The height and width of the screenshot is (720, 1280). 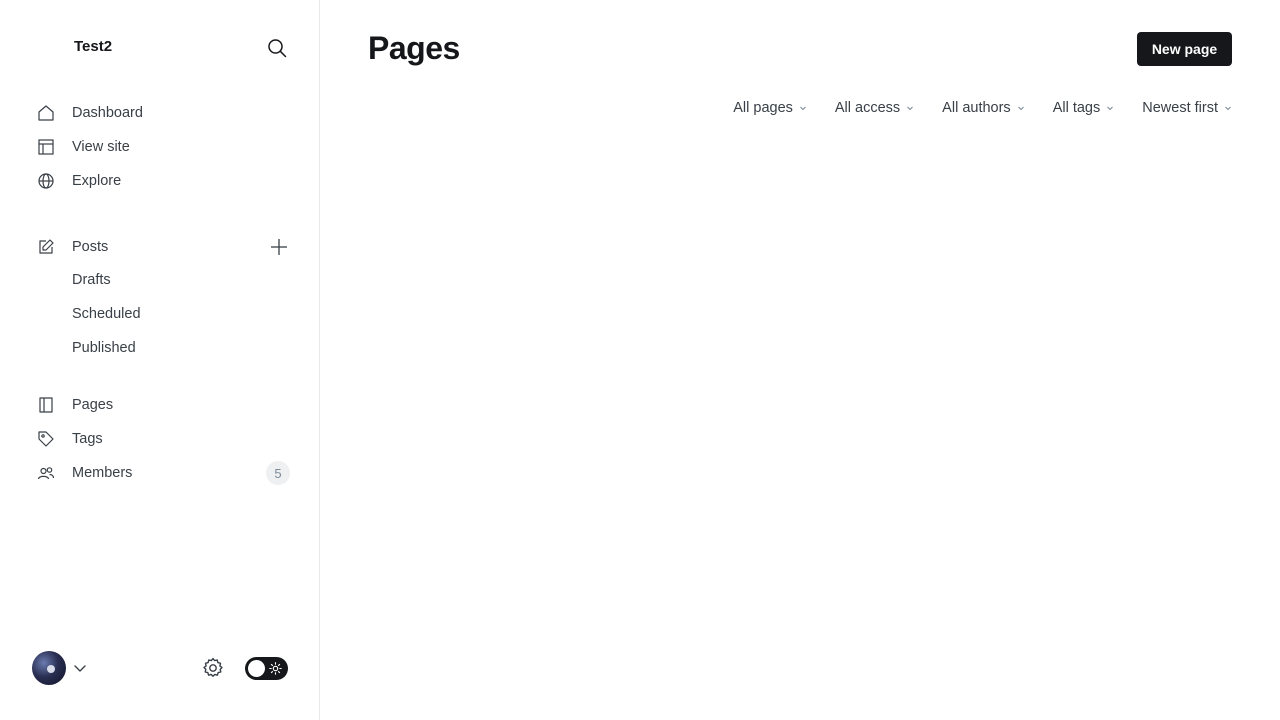 What do you see at coordinates (164, 181) in the screenshot?
I see `nav-explore: Explore` at bounding box center [164, 181].